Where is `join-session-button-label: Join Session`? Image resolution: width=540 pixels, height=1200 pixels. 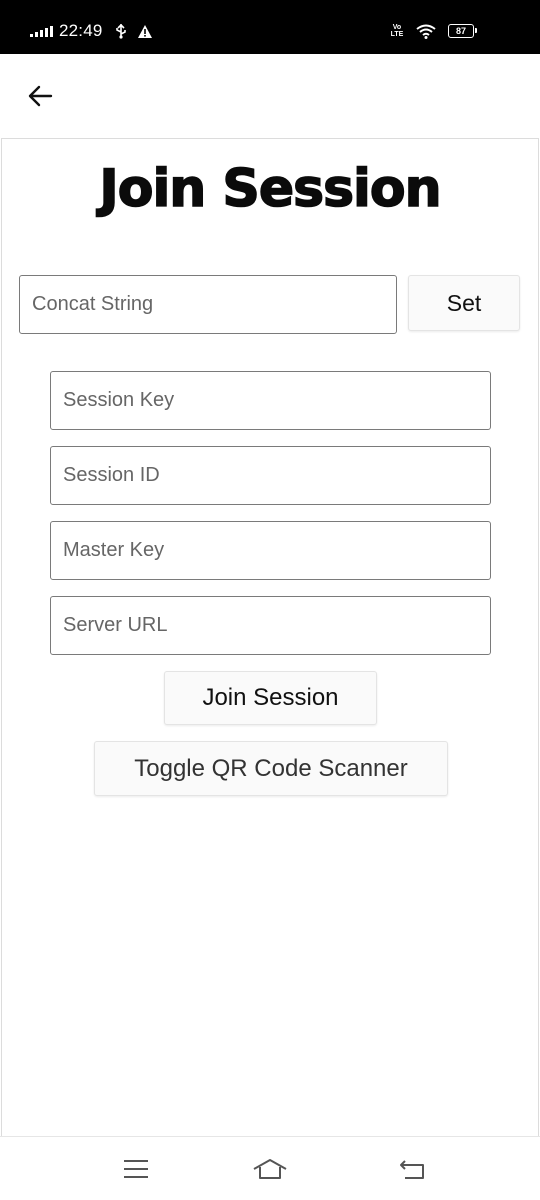 join-session-button-label: Join Session is located at coordinates (270, 697).